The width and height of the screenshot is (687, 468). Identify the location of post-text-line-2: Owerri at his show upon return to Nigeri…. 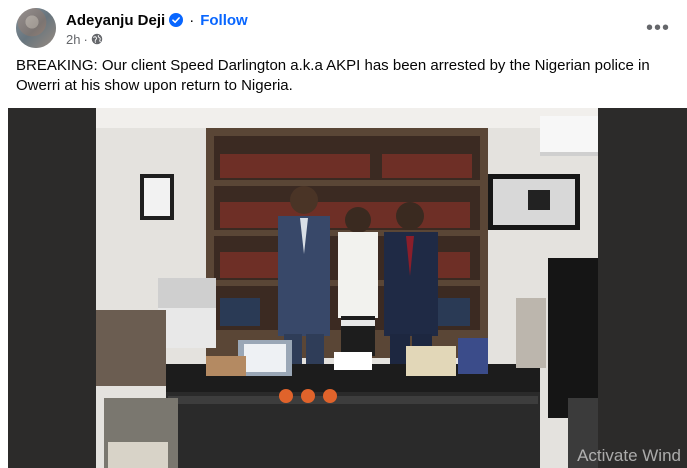
(154, 85).